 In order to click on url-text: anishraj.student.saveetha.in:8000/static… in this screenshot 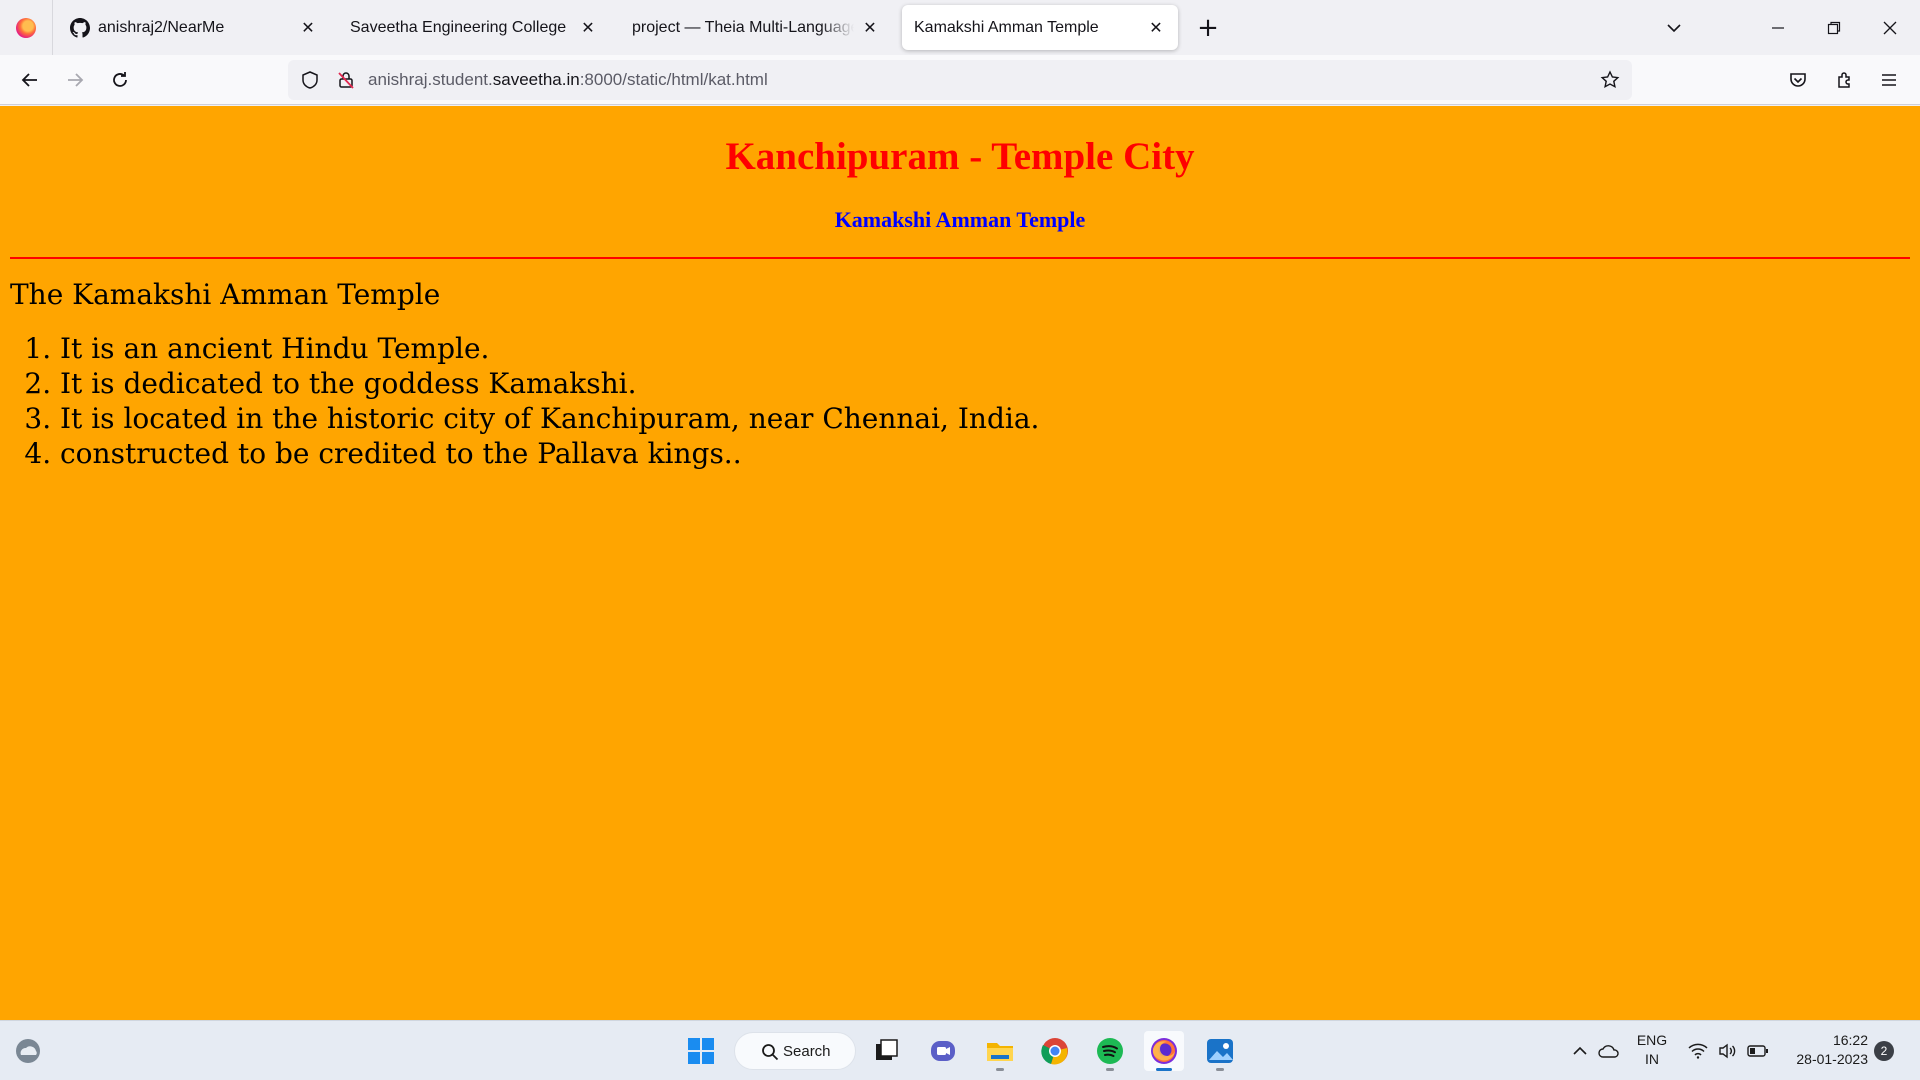, I will do `click(980, 80)`.